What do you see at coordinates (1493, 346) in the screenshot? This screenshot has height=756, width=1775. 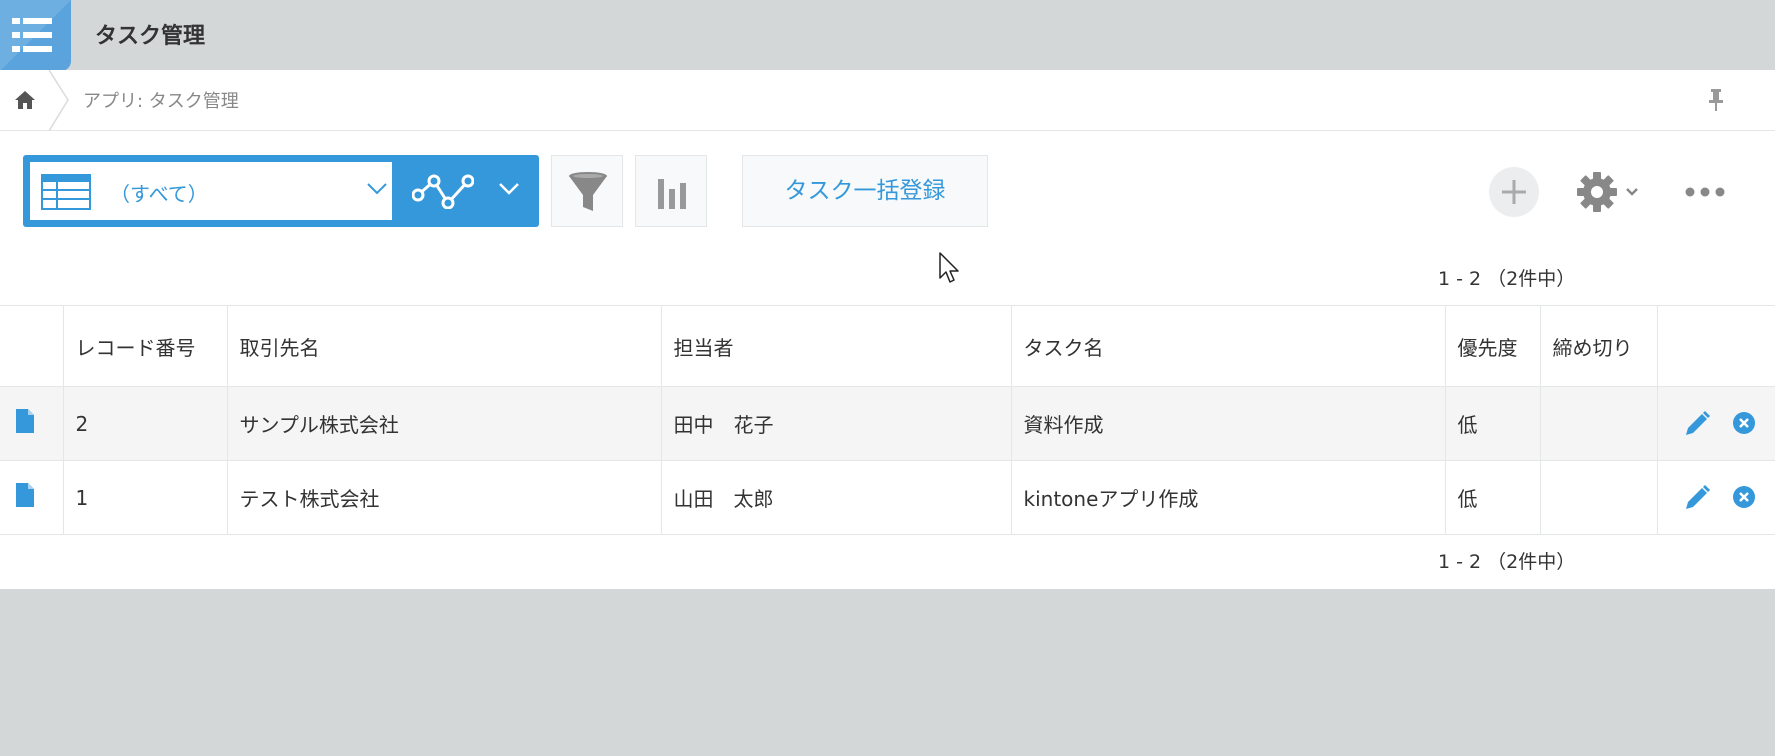 I see `header-priority: 優先度` at bounding box center [1493, 346].